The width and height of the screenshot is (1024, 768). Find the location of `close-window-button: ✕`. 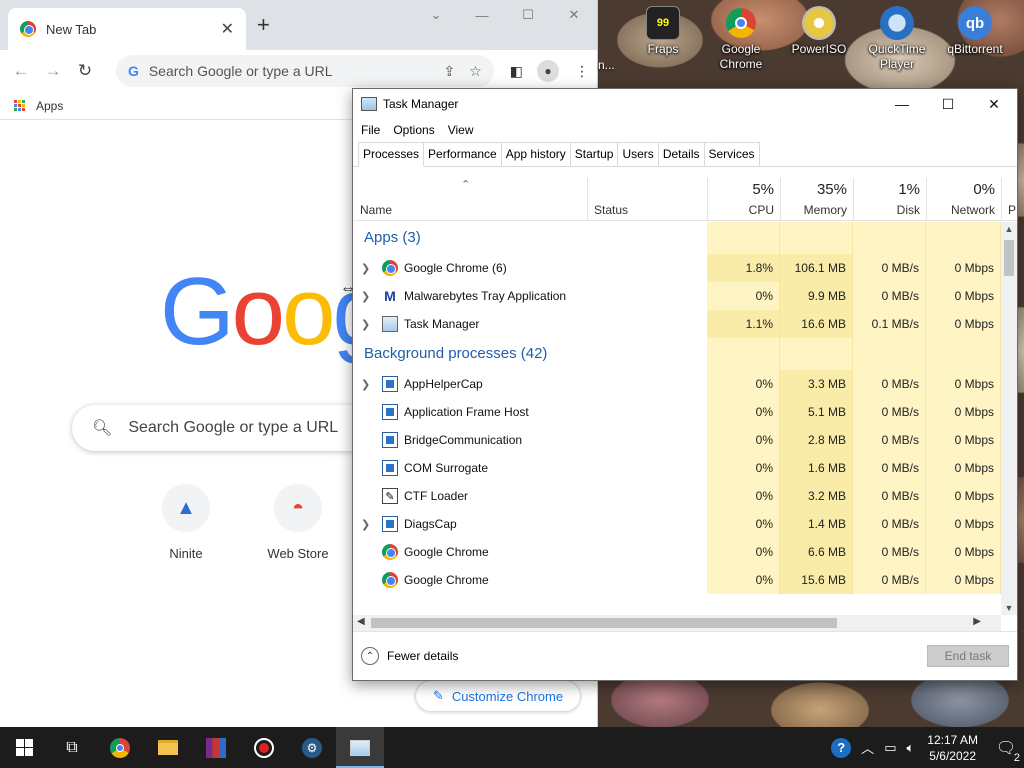

close-window-button: ✕ is located at coordinates (574, 15).